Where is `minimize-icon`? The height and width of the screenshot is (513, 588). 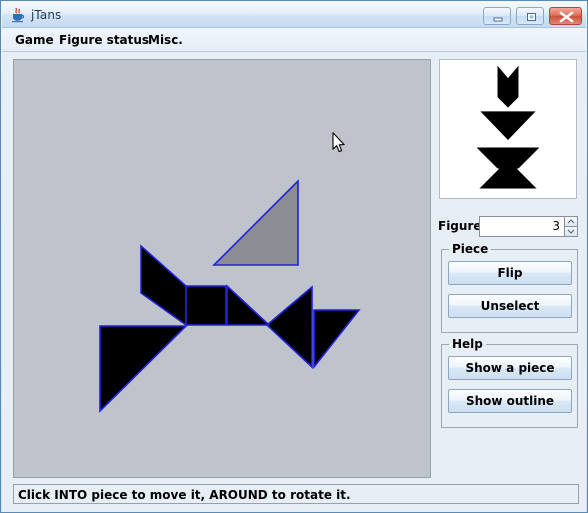 minimize-icon is located at coordinates (498, 19).